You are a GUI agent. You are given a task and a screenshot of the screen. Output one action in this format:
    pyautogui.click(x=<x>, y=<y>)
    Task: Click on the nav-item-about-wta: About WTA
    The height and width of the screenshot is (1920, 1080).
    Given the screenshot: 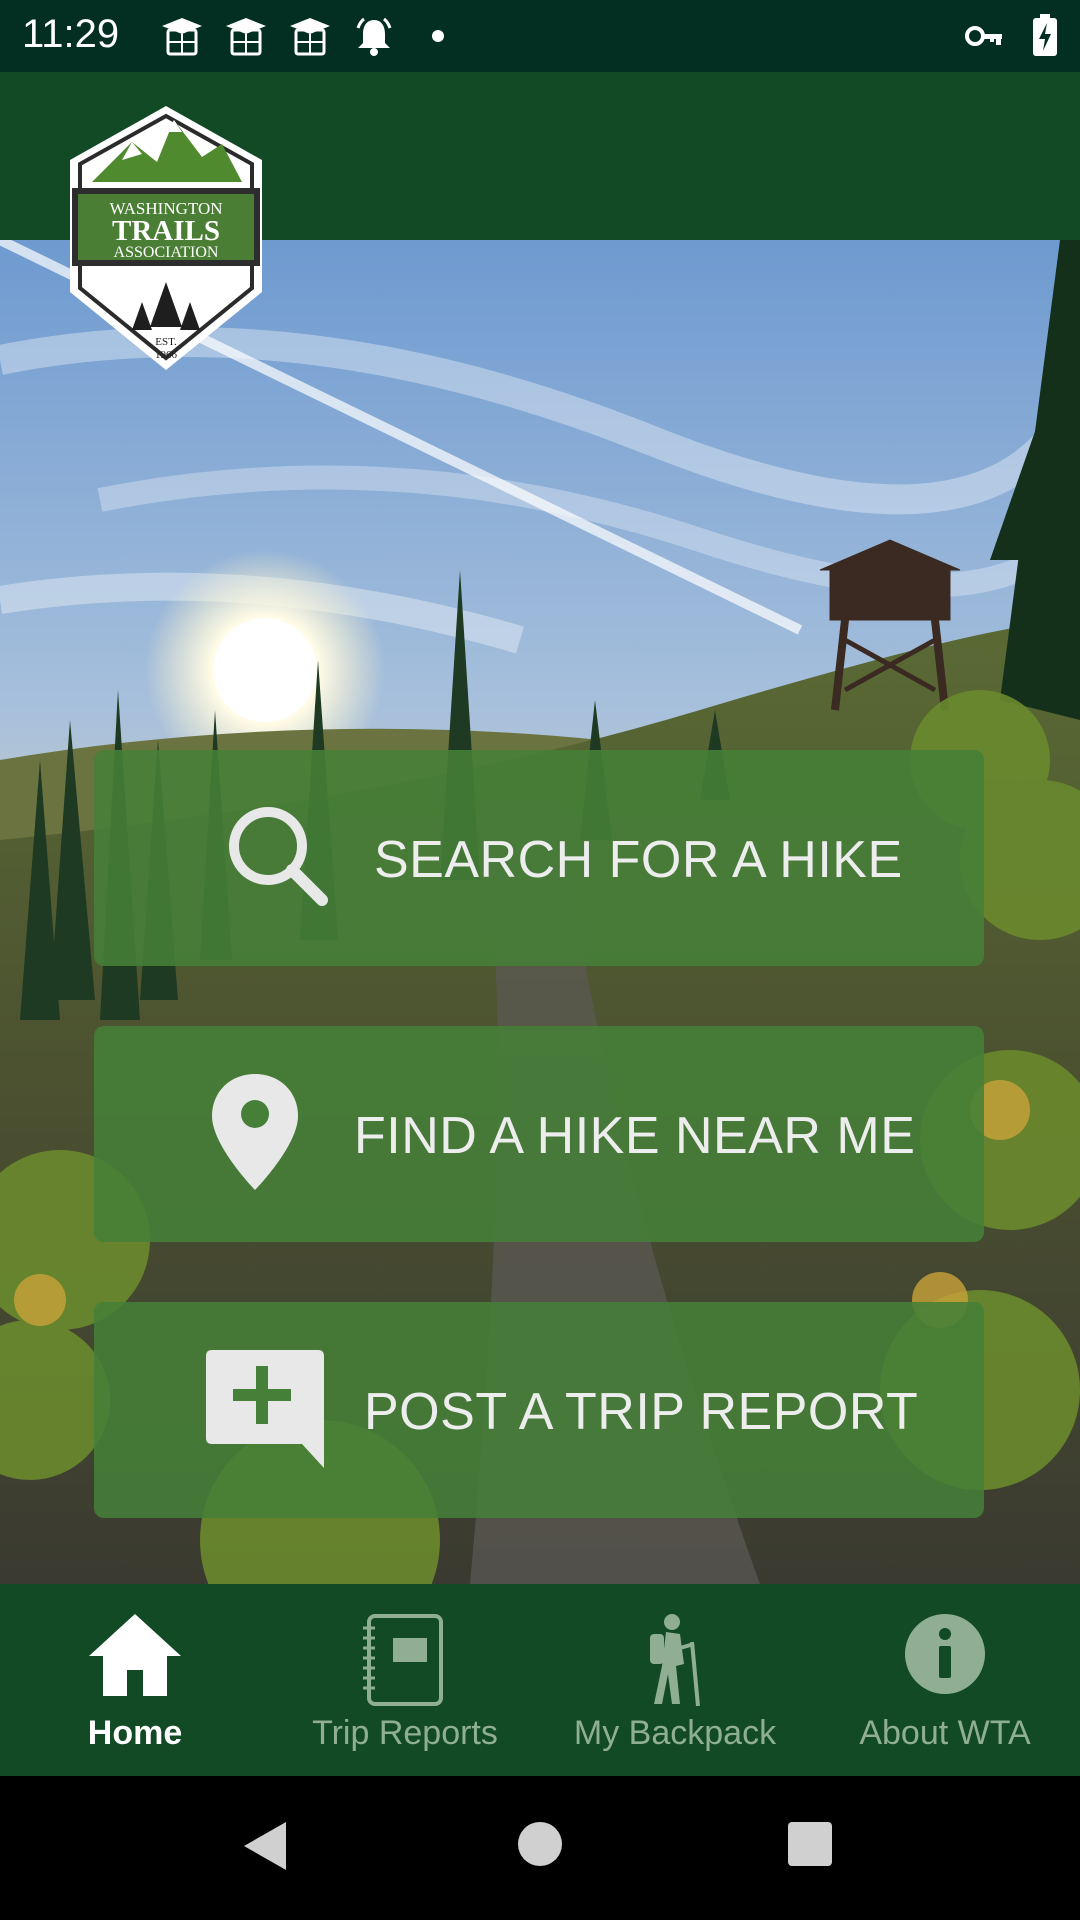 What is the action you would take?
    pyautogui.click(x=945, y=1680)
    